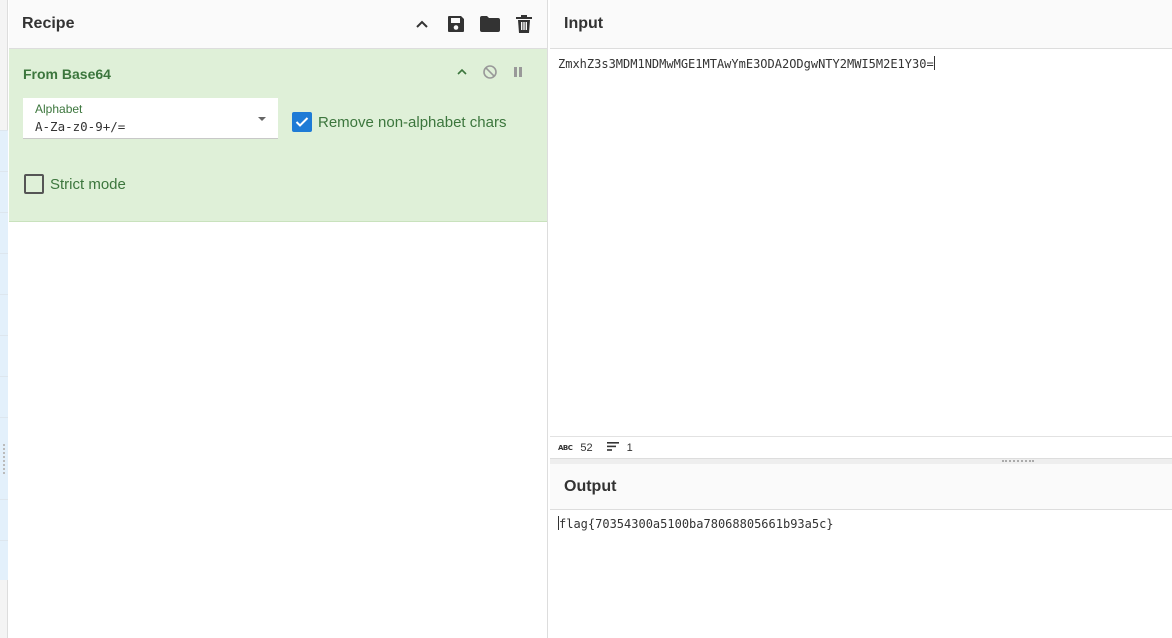 The height and width of the screenshot is (638, 1172). What do you see at coordinates (67, 74) in the screenshot?
I see `operation-title: From Base64` at bounding box center [67, 74].